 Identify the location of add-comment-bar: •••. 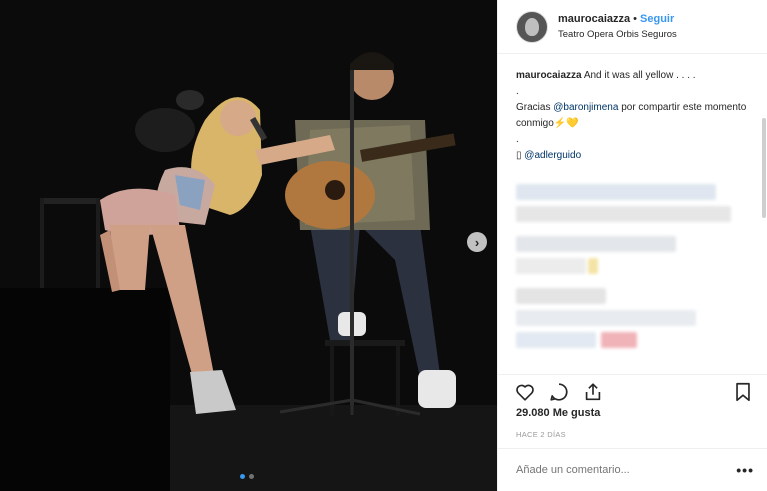
(632, 469).